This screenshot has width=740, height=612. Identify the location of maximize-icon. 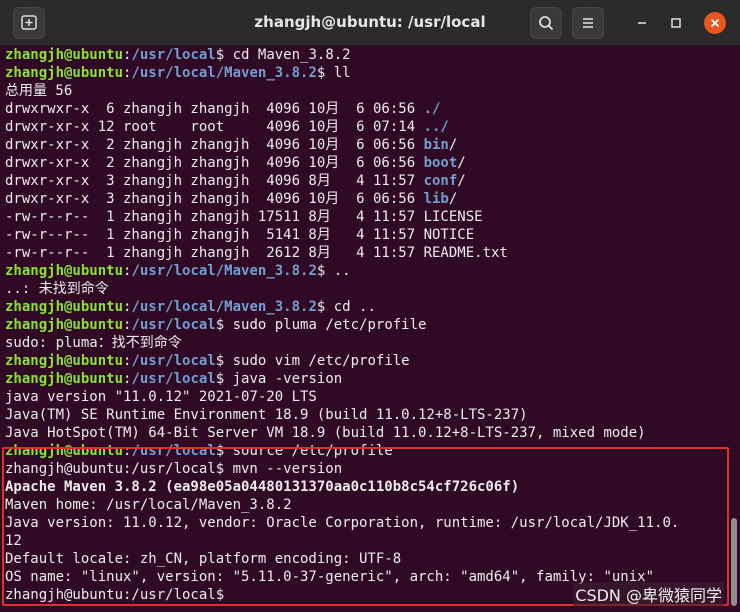
(676, 23).